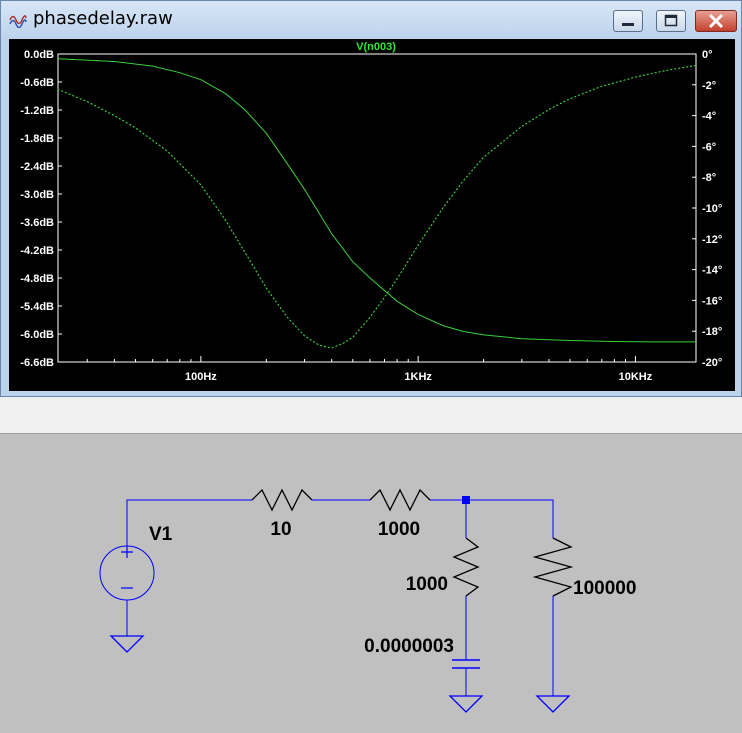 This screenshot has width=742, height=733. Describe the element at coordinates (37, 223) in the screenshot. I see `y-left-tick-label: -3.6dB` at that location.